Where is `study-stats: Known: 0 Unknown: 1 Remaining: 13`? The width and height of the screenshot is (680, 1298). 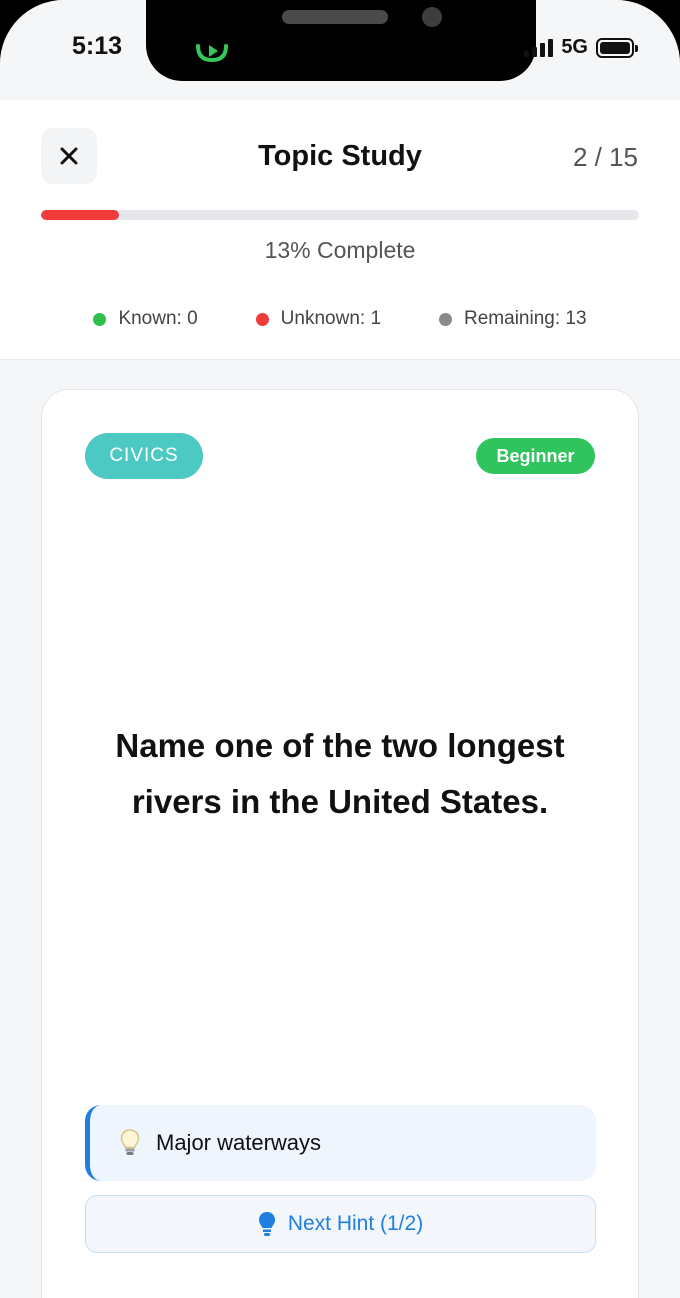
study-stats: Known: 0 Unknown: 1 Remaining: 13 is located at coordinates (340, 319).